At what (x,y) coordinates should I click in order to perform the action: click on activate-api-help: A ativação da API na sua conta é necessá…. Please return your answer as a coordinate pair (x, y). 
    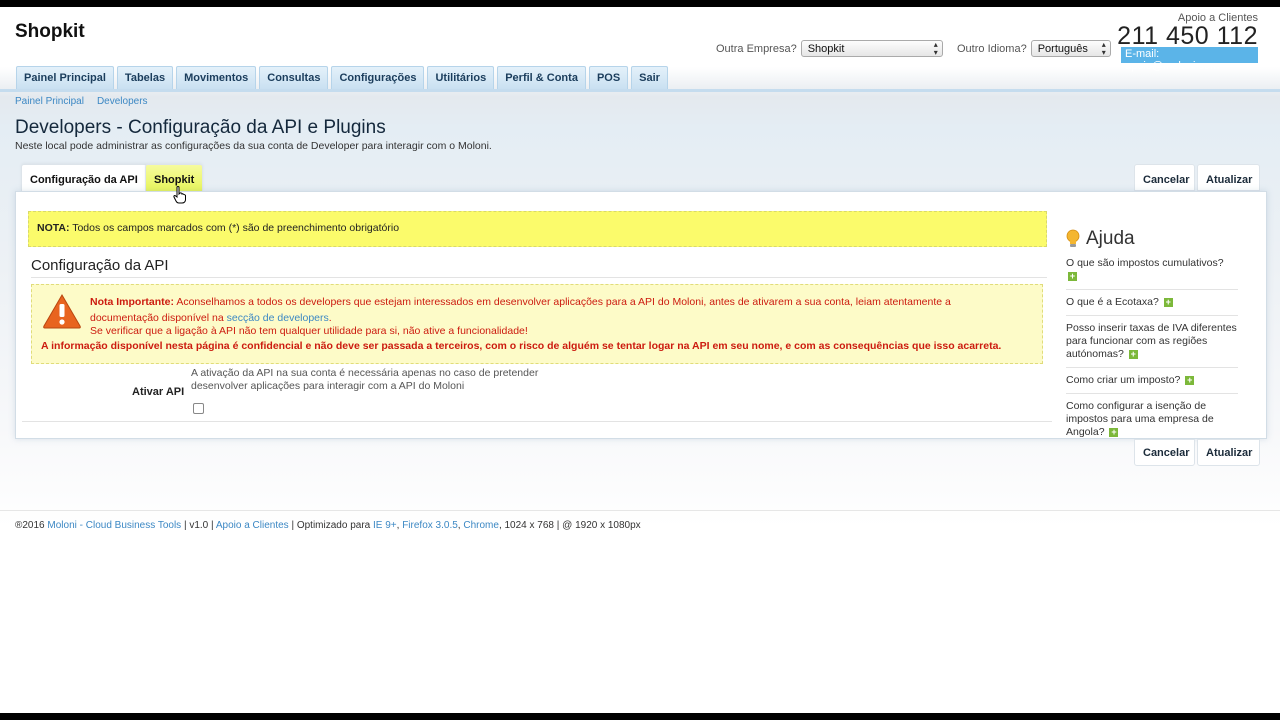
    Looking at the image, I should click on (365, 379).